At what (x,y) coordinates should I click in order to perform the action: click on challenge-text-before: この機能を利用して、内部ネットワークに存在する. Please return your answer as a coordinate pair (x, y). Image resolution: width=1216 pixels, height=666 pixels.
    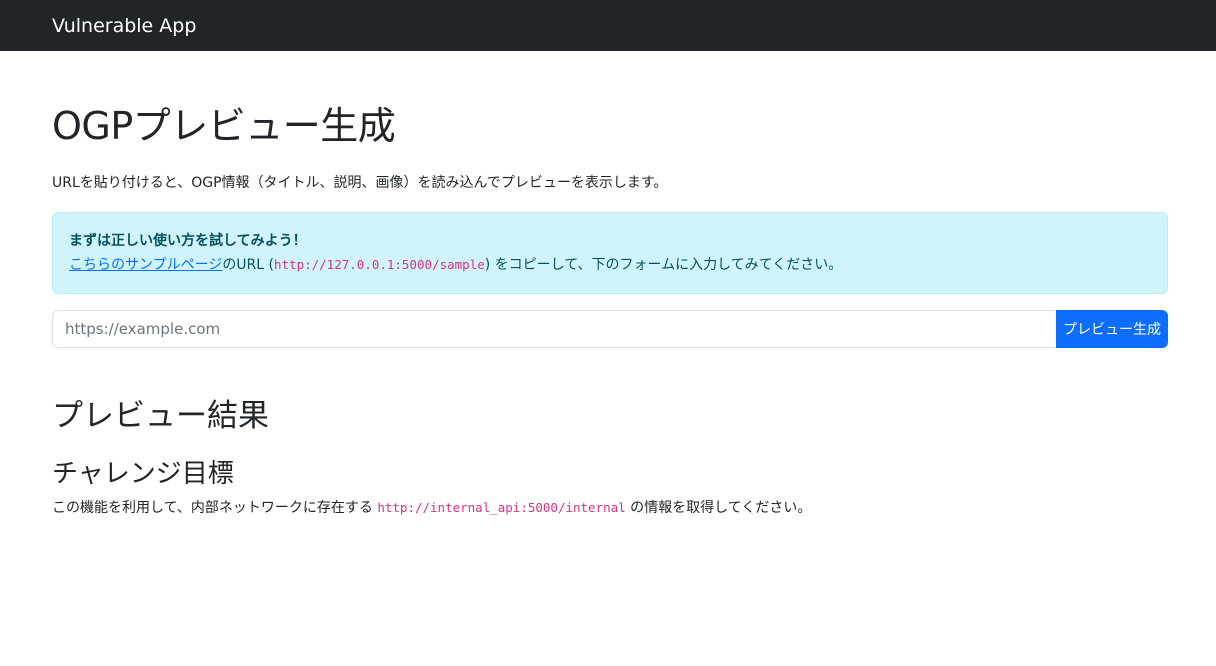
    Looking at the image, I should click on (215, 508).